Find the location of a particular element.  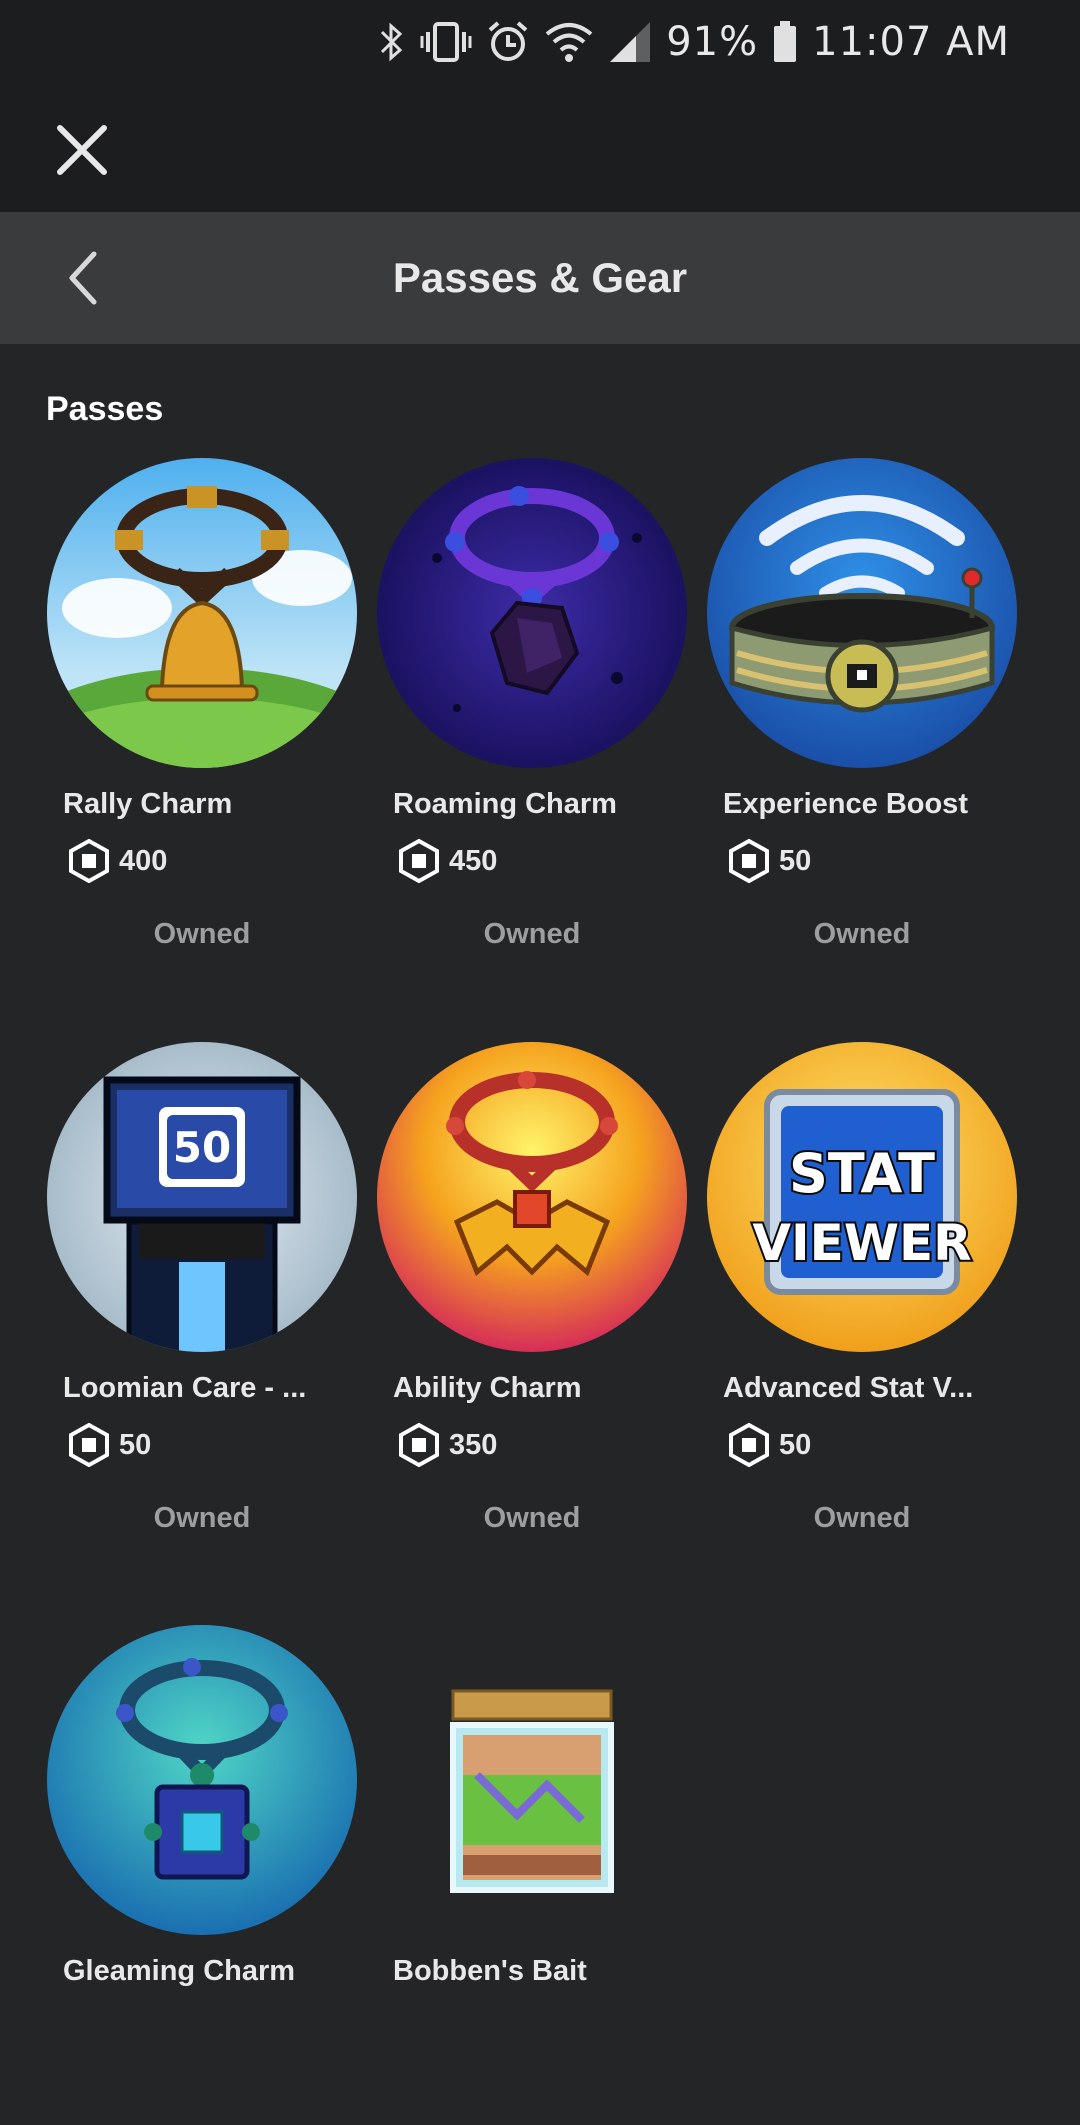

purple-gem-charm-icon is located at coordinates (532, 613).